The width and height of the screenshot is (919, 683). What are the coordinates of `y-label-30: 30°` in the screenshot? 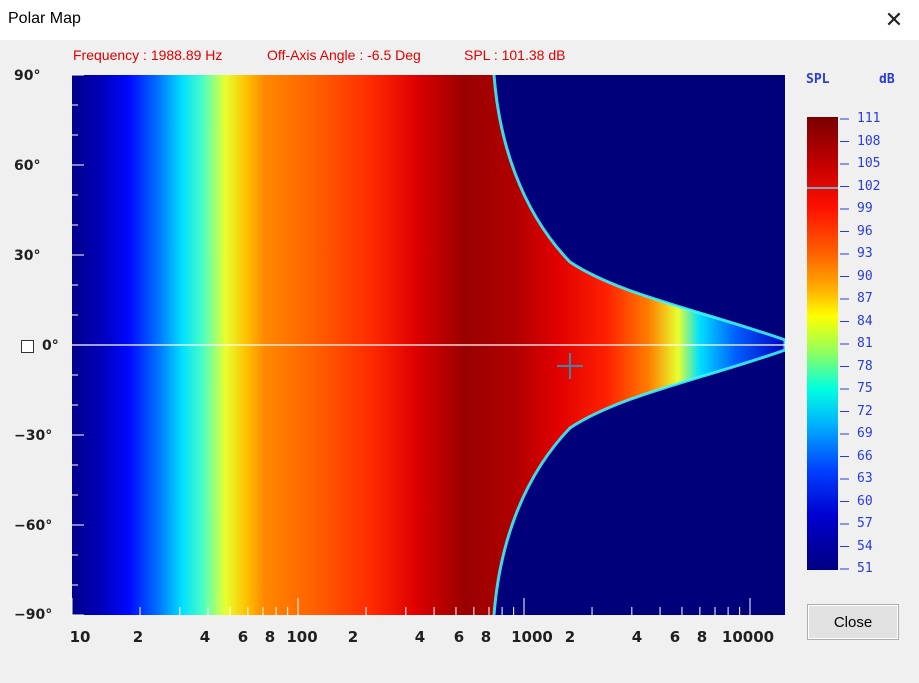 It's located at (27, 256).